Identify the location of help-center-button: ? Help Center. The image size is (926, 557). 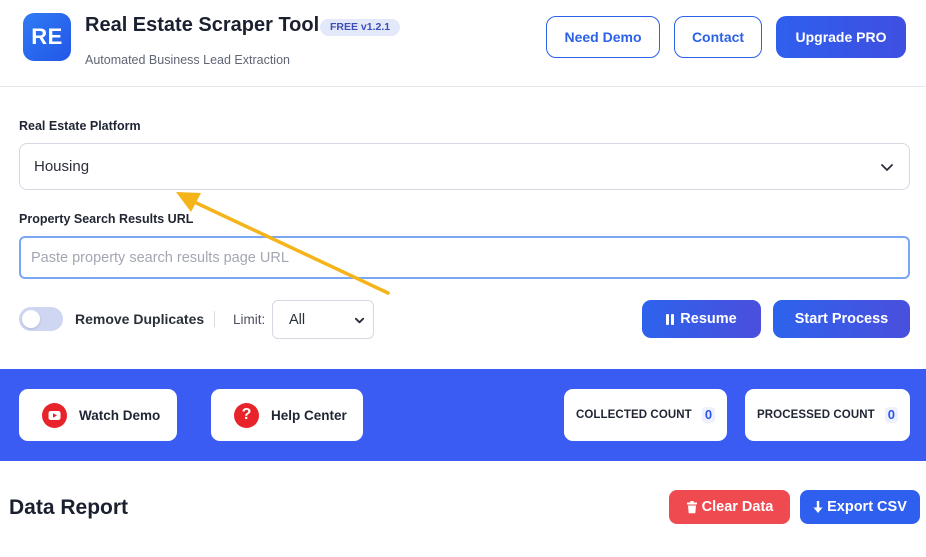
(287, 415).